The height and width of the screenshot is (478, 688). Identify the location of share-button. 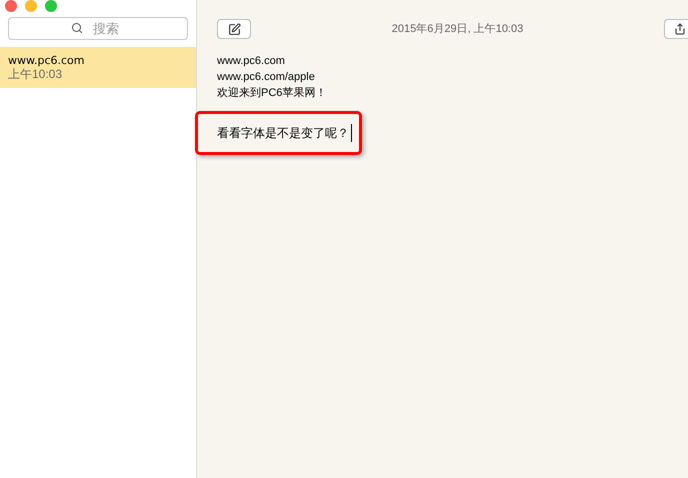
(676, 29).